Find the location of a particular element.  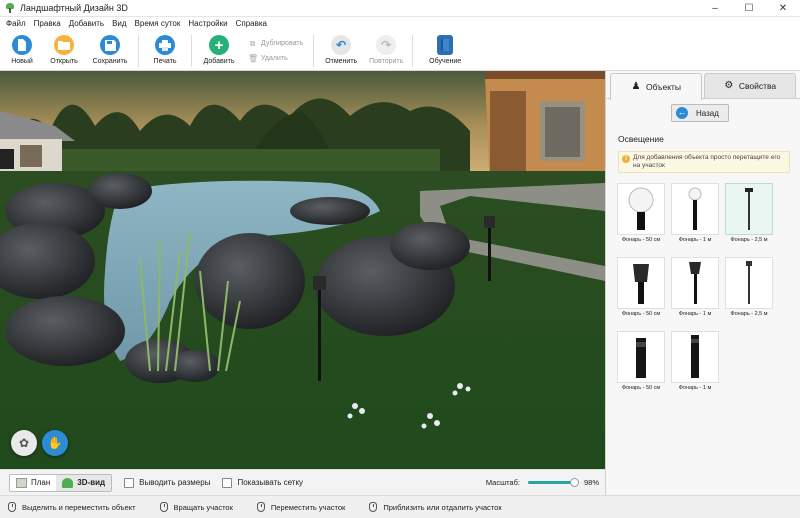

title-bar: Ландшафтный Дизайн 3D – ☐ ✕ is located at coordinates (400, 8).